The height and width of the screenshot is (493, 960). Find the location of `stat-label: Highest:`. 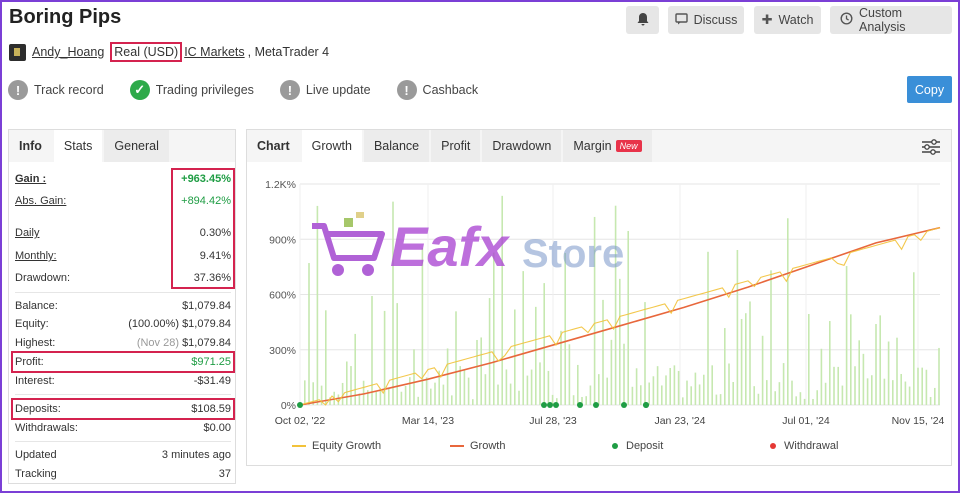

stat-label: Highest: is located at coordinates (35, 343).